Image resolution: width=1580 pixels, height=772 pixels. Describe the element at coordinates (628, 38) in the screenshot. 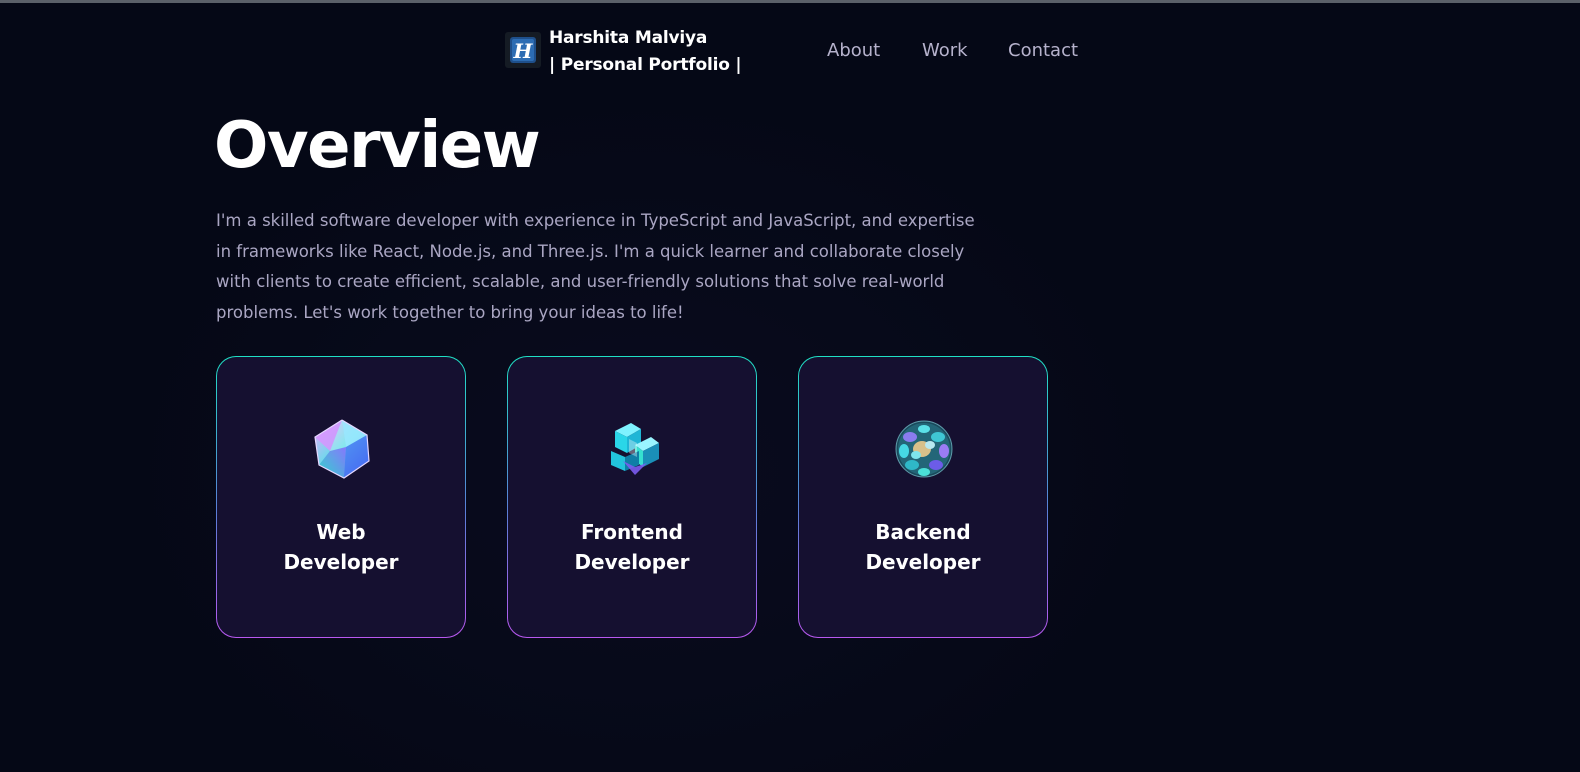

I see `brand-name-line1: Harshita Malviya` at that location.